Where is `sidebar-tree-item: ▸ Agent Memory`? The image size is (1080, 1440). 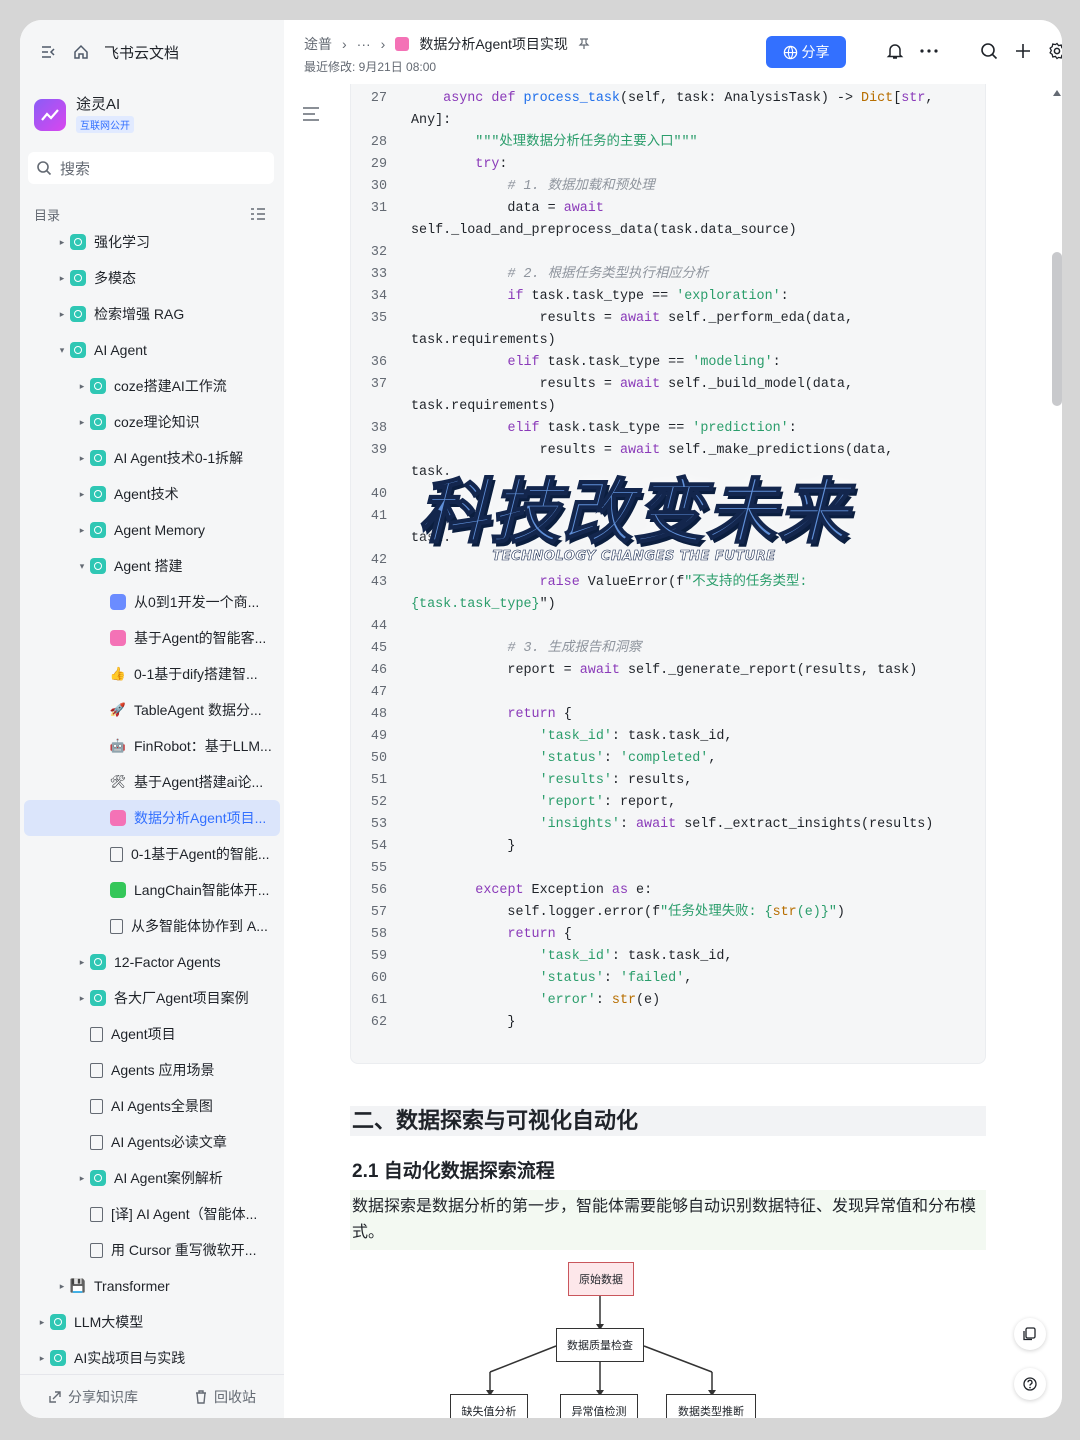 sidebar-tree-item: ▸ Agent Memory is located at coordinates (152, 530).